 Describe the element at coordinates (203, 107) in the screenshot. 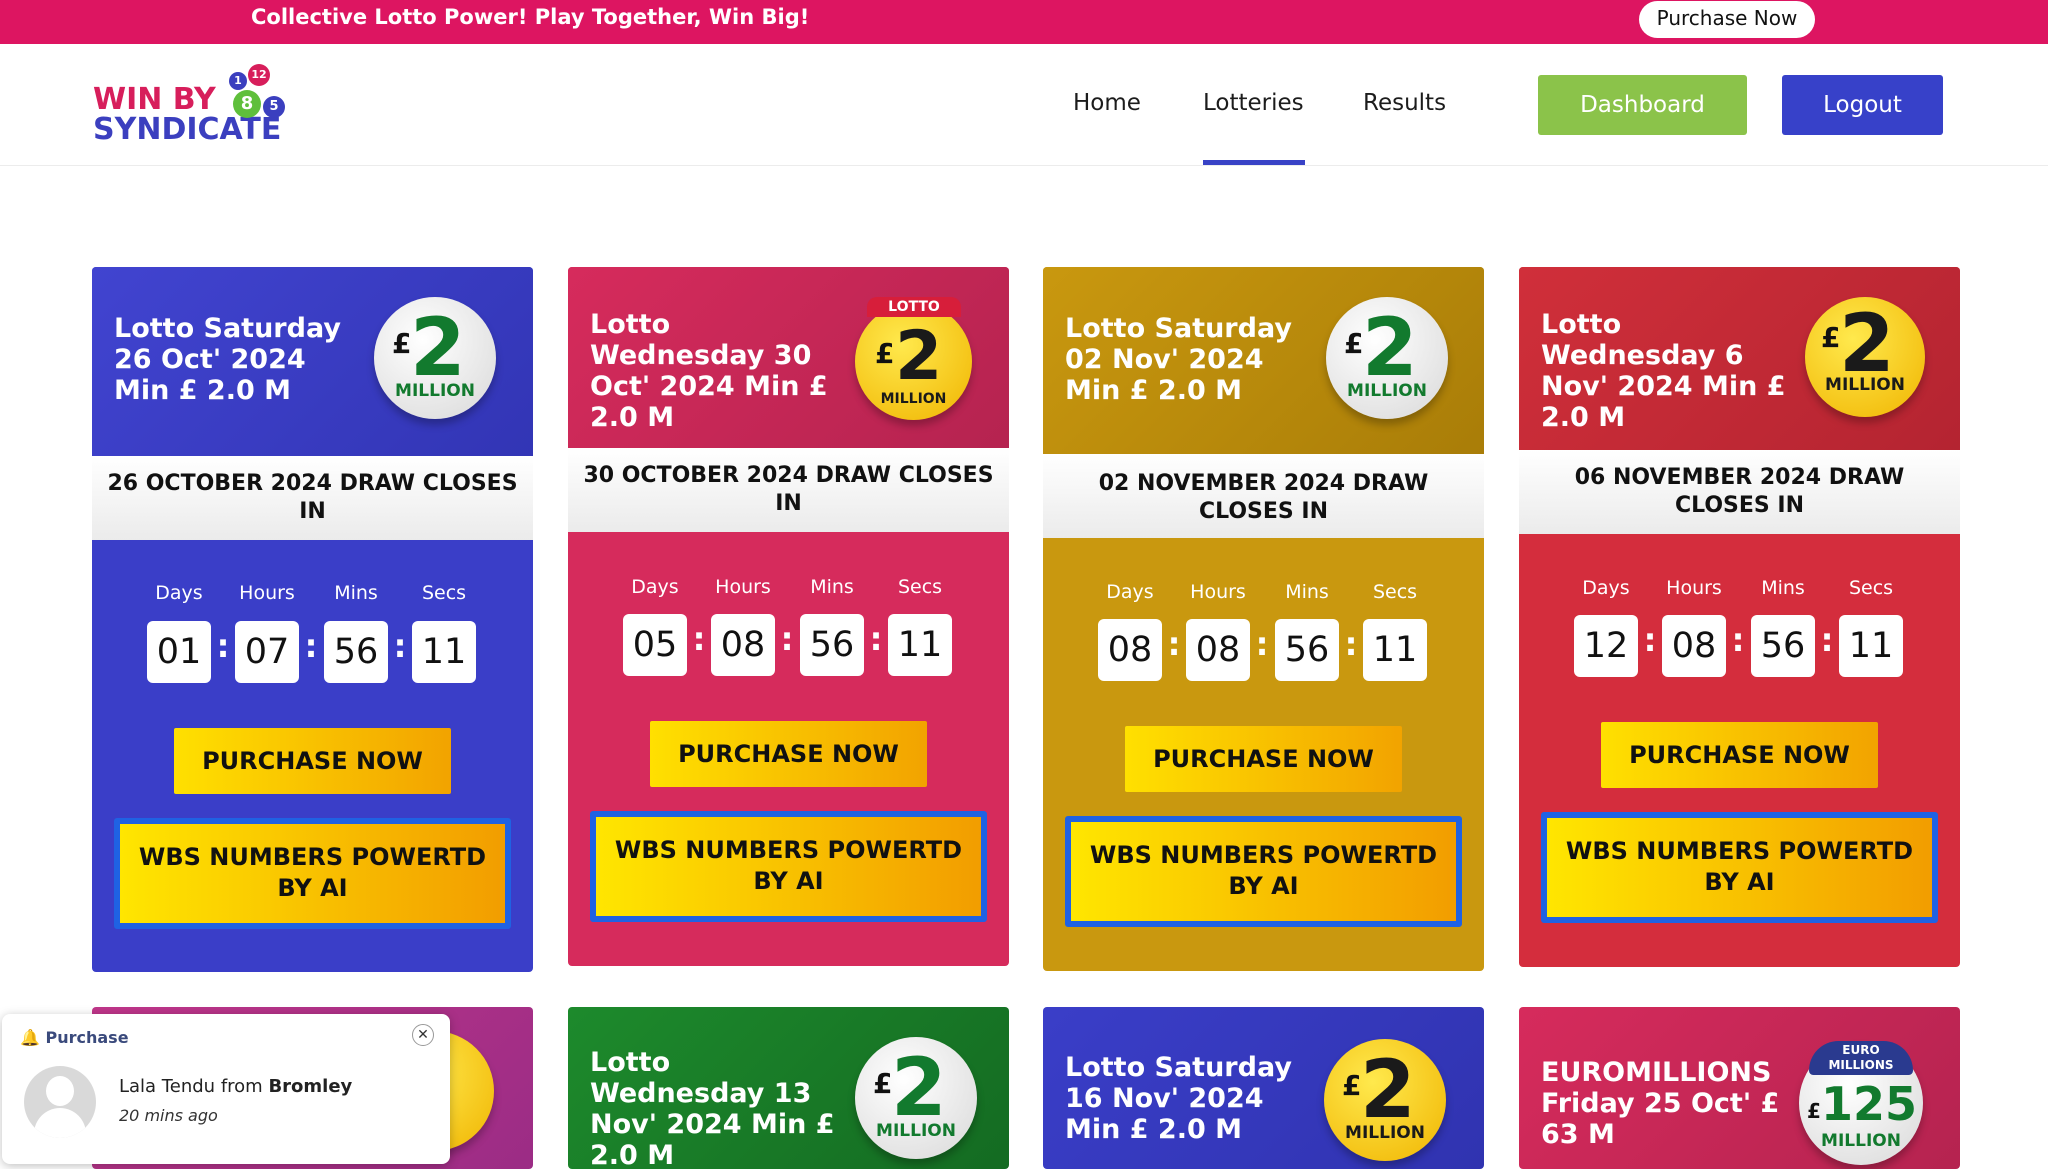

I see `brand-logo: WIN BY SYNDICATE 1 12 8 5` at that location.